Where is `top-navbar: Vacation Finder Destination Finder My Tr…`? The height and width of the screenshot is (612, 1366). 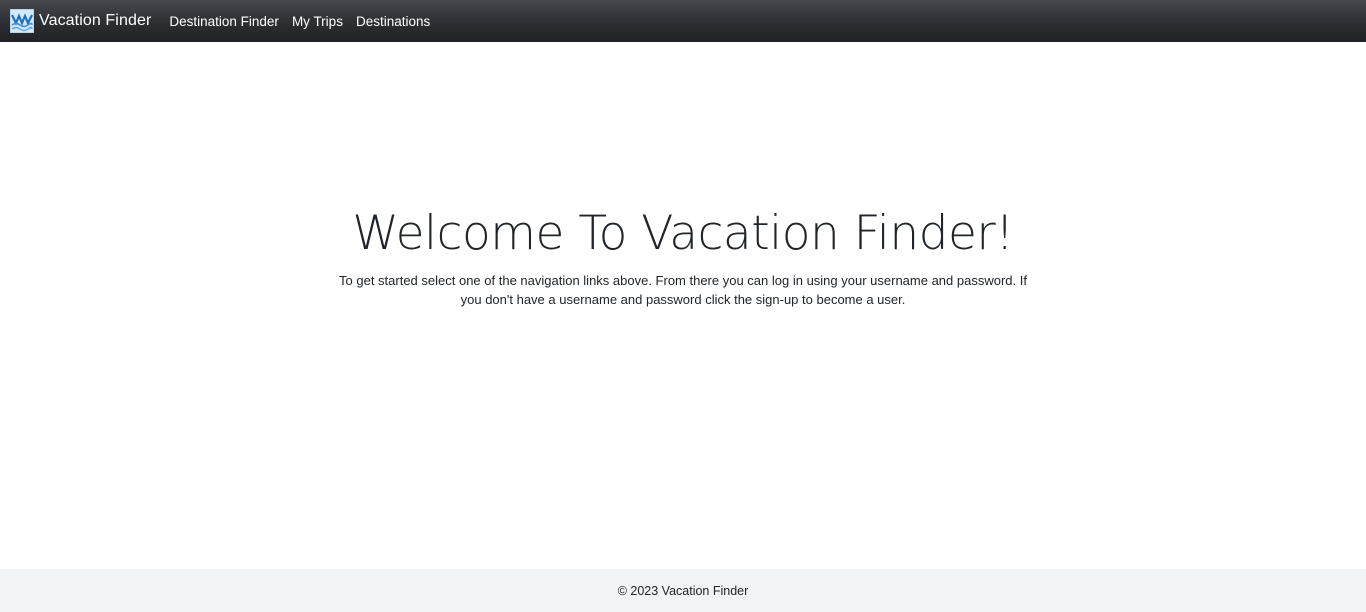
top-navbar: Vacation Finder Destination Finder My Tr… is located at coordinates (683, 21).